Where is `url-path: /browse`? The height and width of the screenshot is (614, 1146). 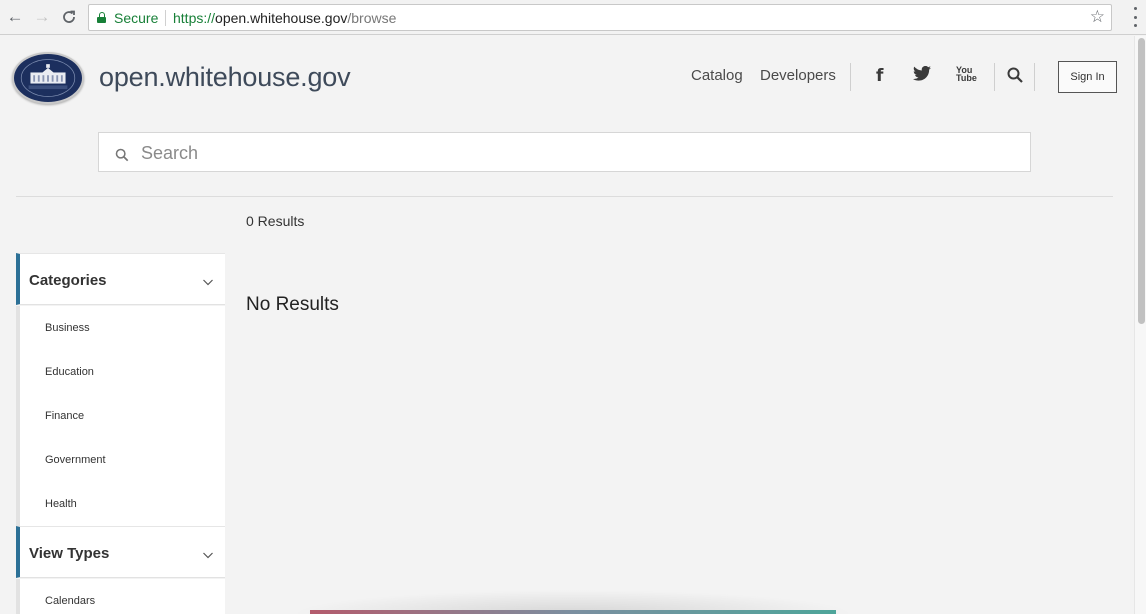 url-path: /browse is located at coordinates (372, 18).